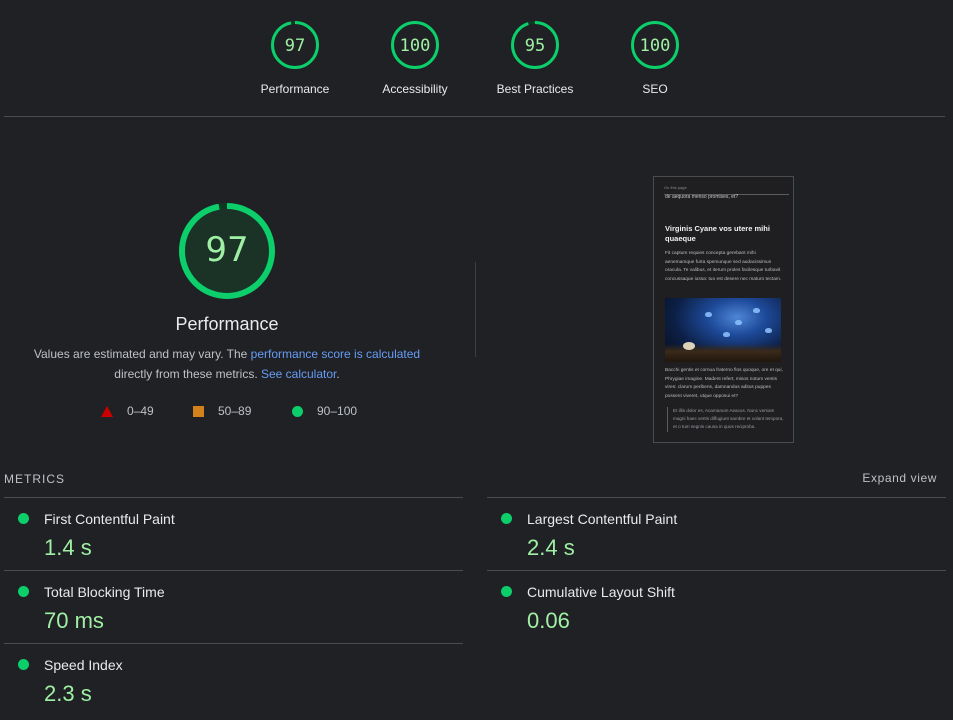 This screenshot has height=720, width=953. Describe the element at coordinates (68, 547) in the screenshot. I see `metric-value: 1.4 s` at that location.